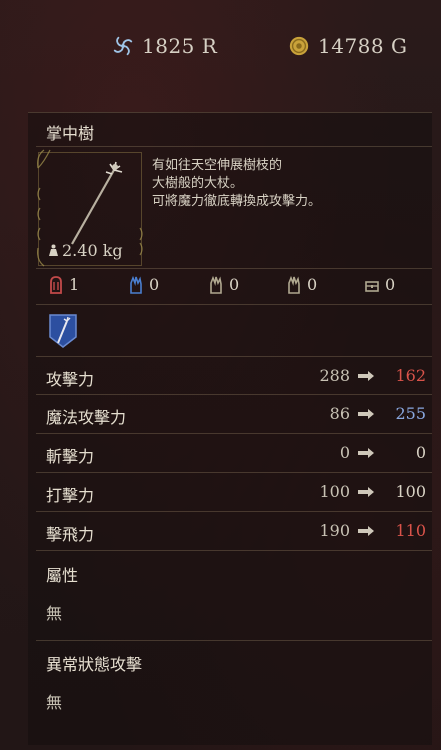 This screenshot has width=441, height=750. I want to click on stat-row-attack: 攻擊力 288 162, so click(237, 377).